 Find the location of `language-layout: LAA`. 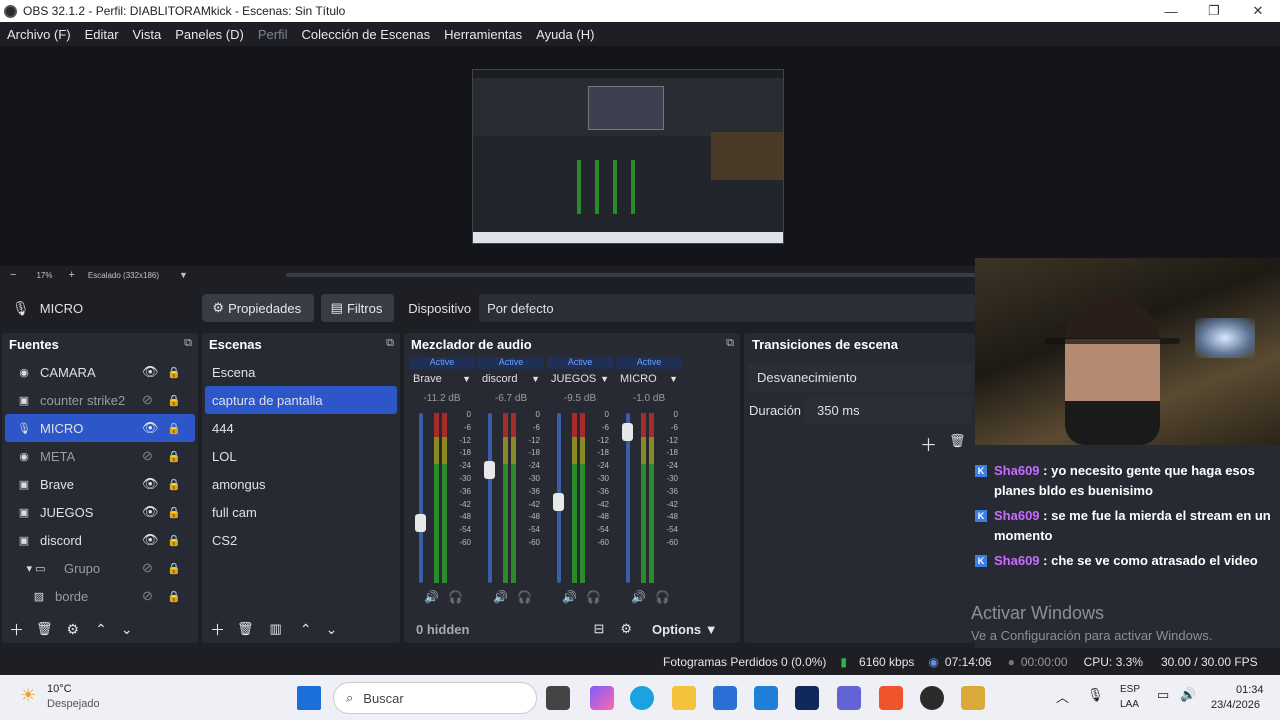

language-layout: LAA is located at coordinates (1129, 704).